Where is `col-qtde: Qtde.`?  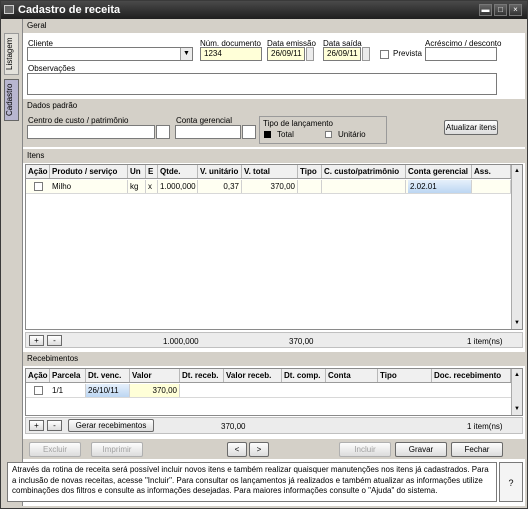
col-qtde: Qtde. is located at coordinates (178, 171).